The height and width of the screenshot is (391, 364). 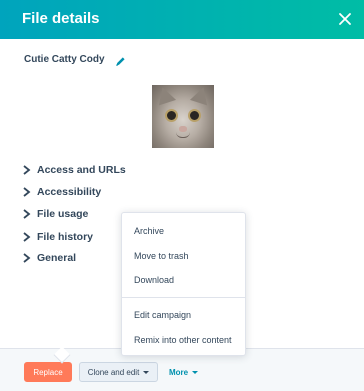 I want to click on more-button: More, so click(x=184, y=372).